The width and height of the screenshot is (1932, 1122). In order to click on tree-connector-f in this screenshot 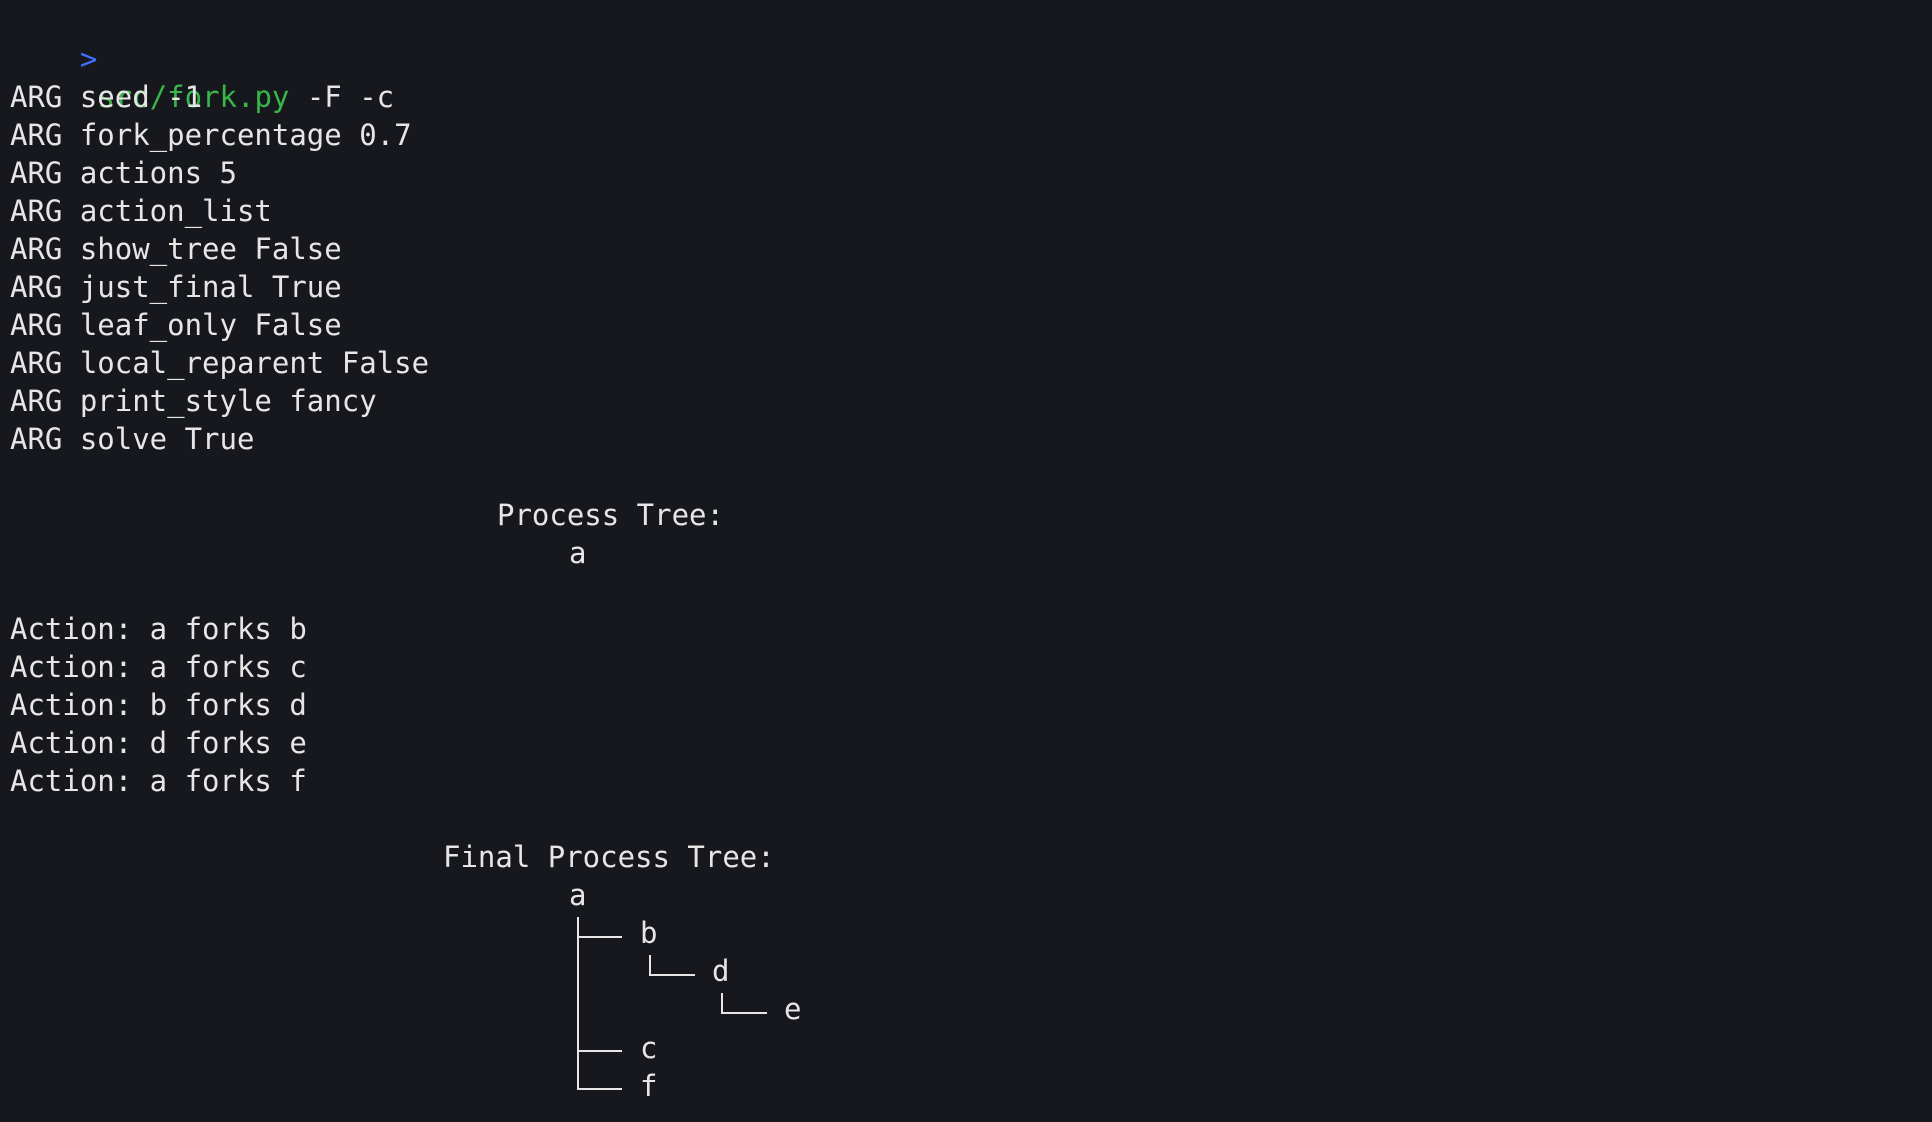, I will do `click(599, 1089)`.